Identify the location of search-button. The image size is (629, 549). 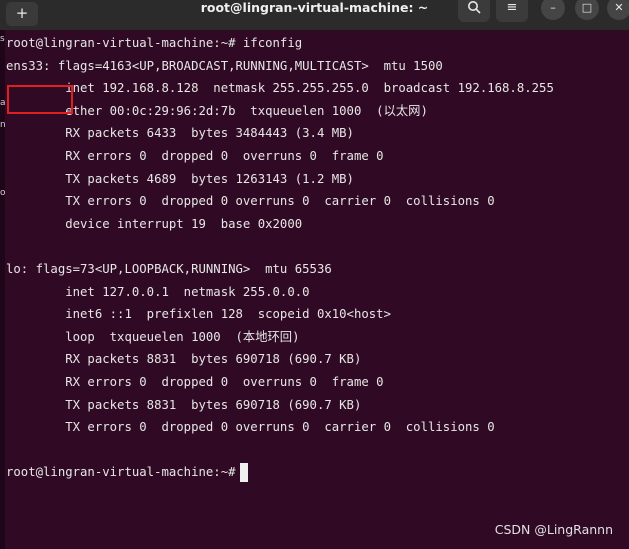
(474, 11).